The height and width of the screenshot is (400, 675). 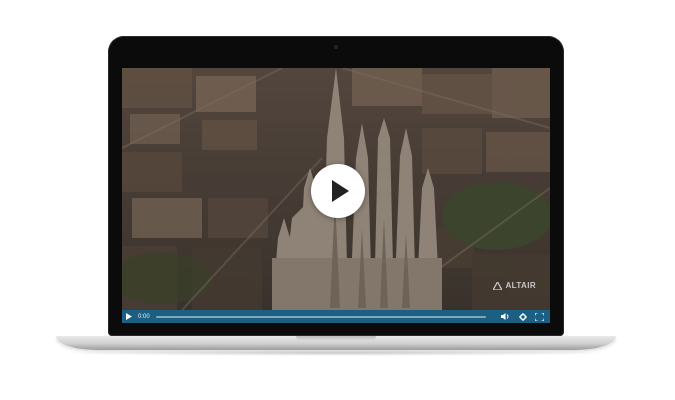 I want to click on laptop-opening-notch, so click(x=336, y=338).